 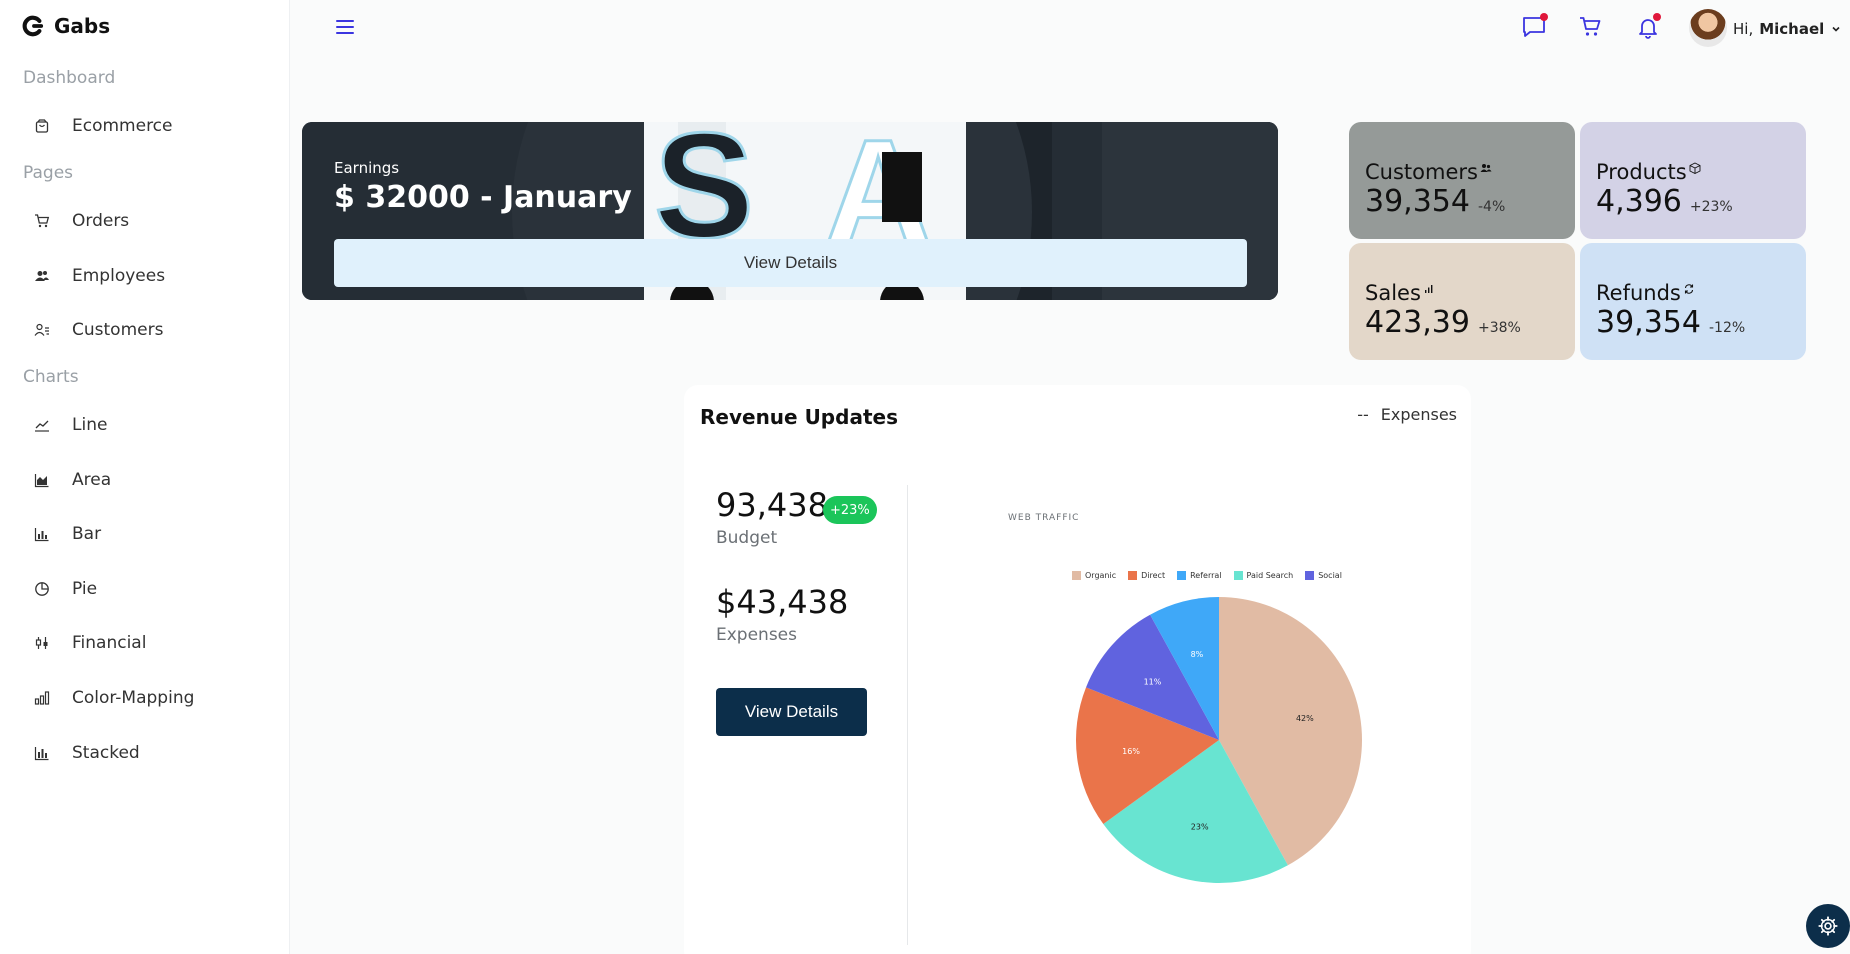 I want to click on divider, so click(x=907, y=715).